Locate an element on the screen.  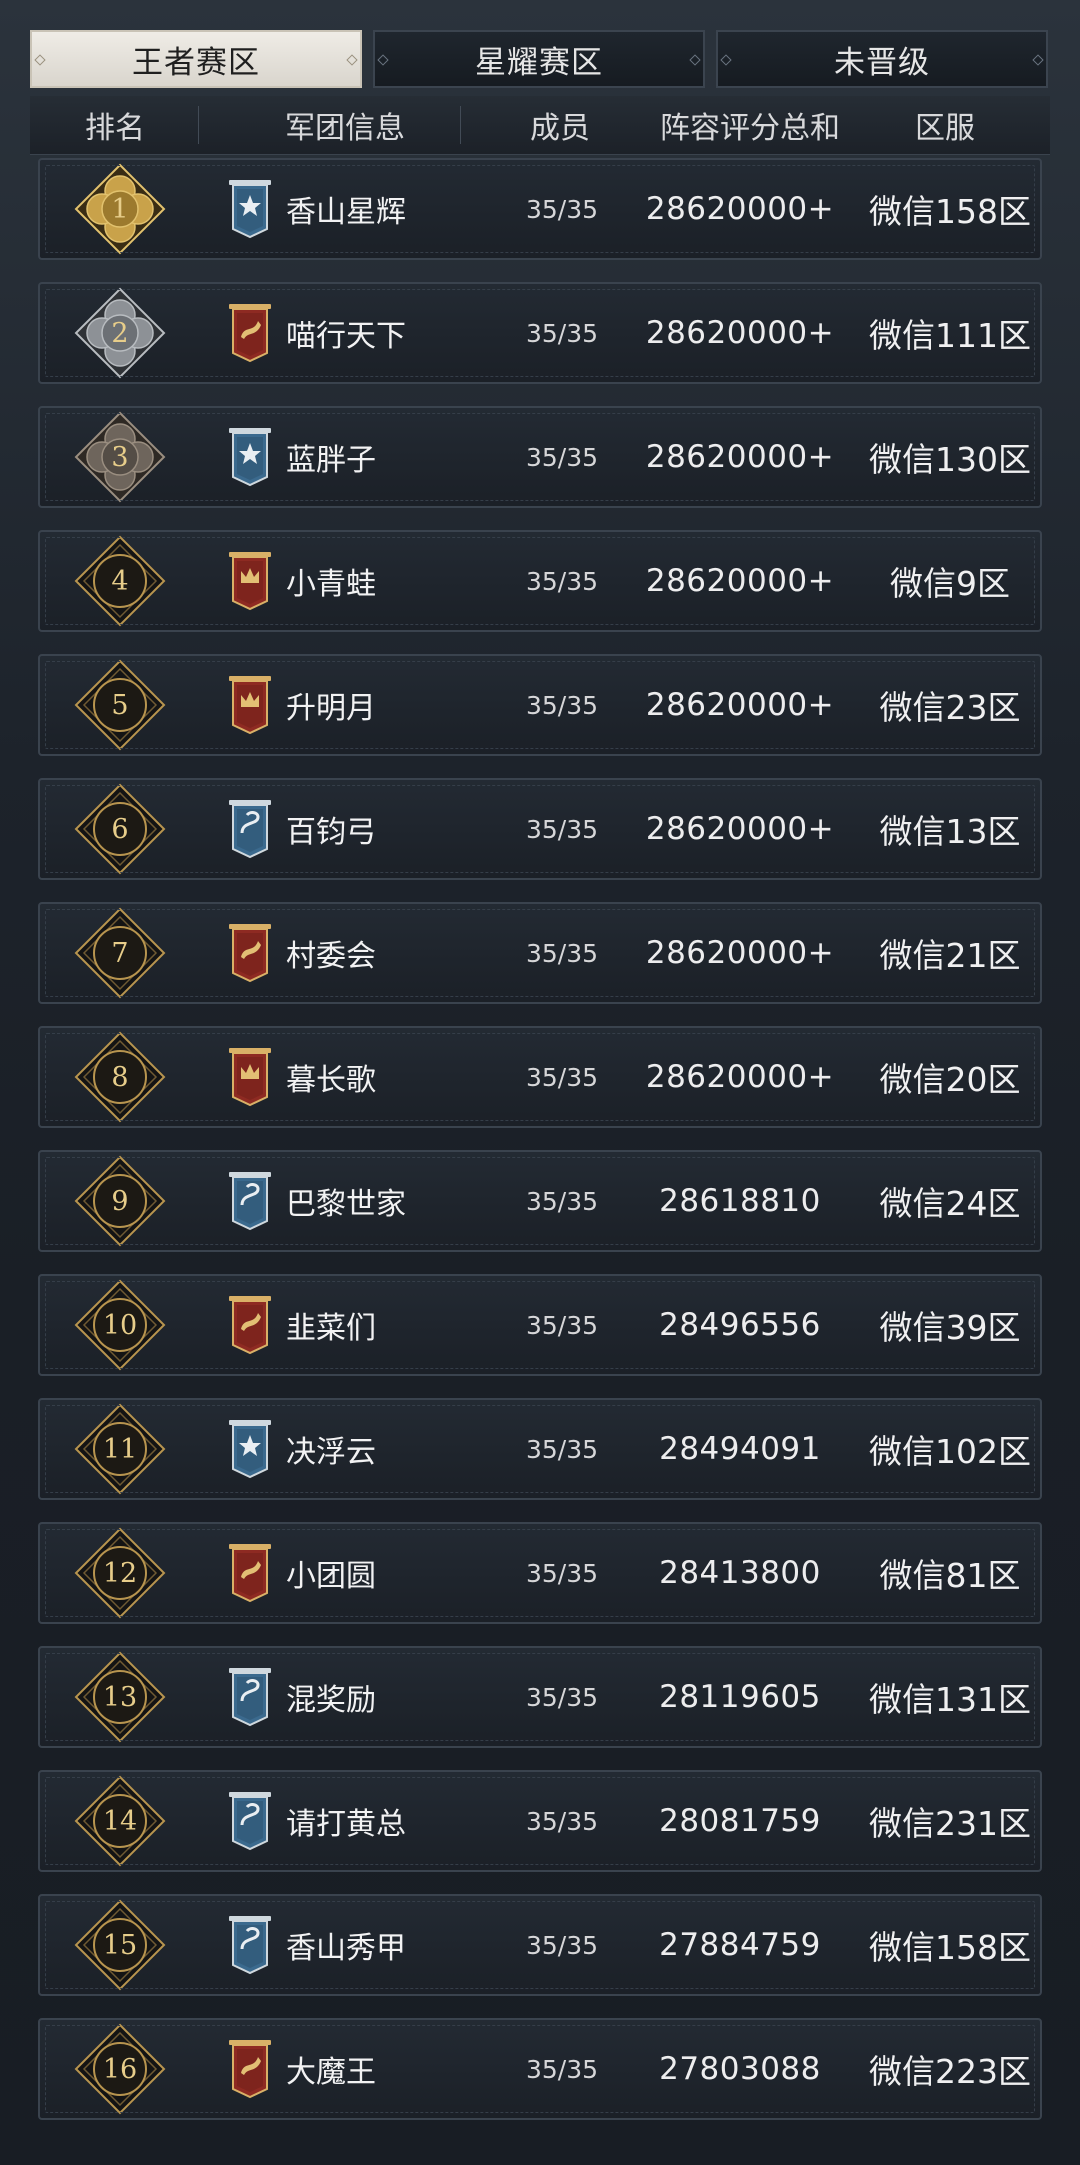
guild-name: 蓝胖子 is located at coordinates (331, 460).